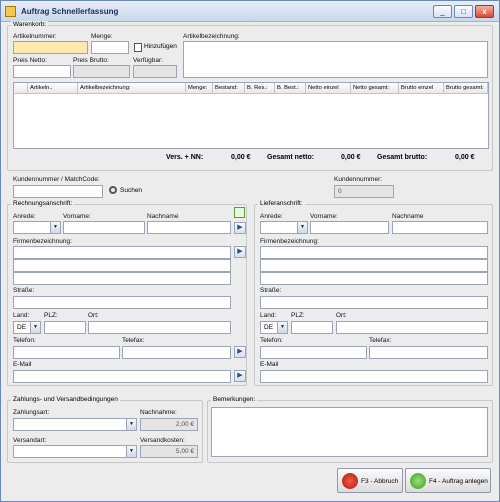  I want to click on abbruch-label: F3 - Abbruch, so click(380, 481).